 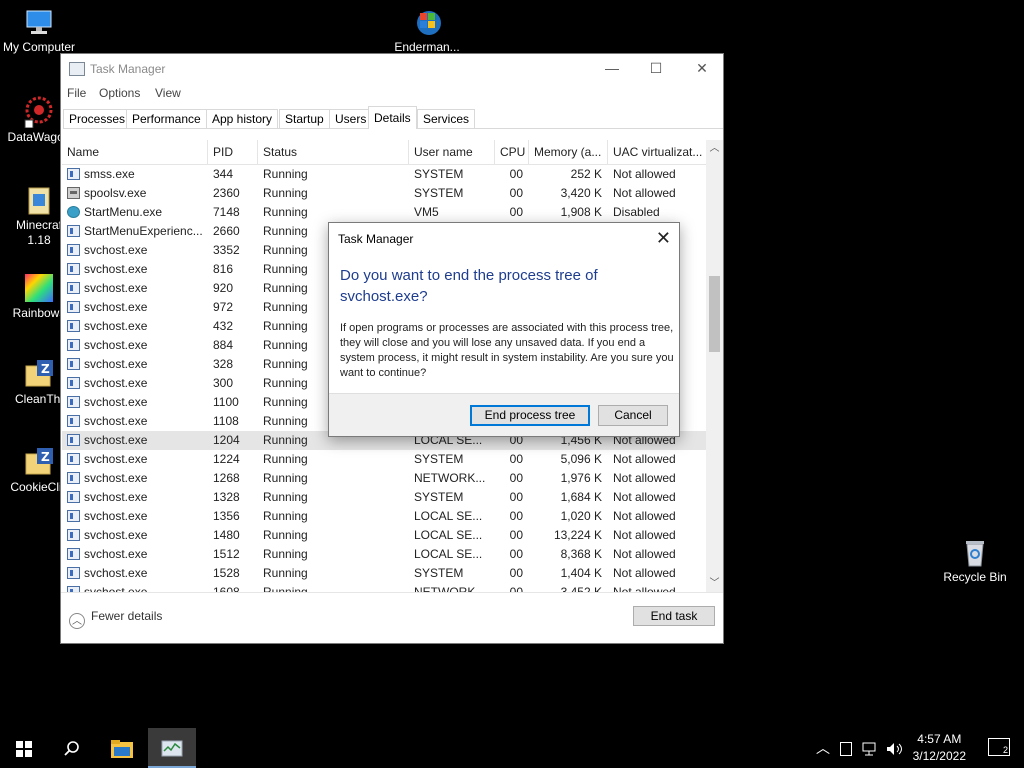 I want to click on process-pid-cell: 7148, so click(x=226, y=212).